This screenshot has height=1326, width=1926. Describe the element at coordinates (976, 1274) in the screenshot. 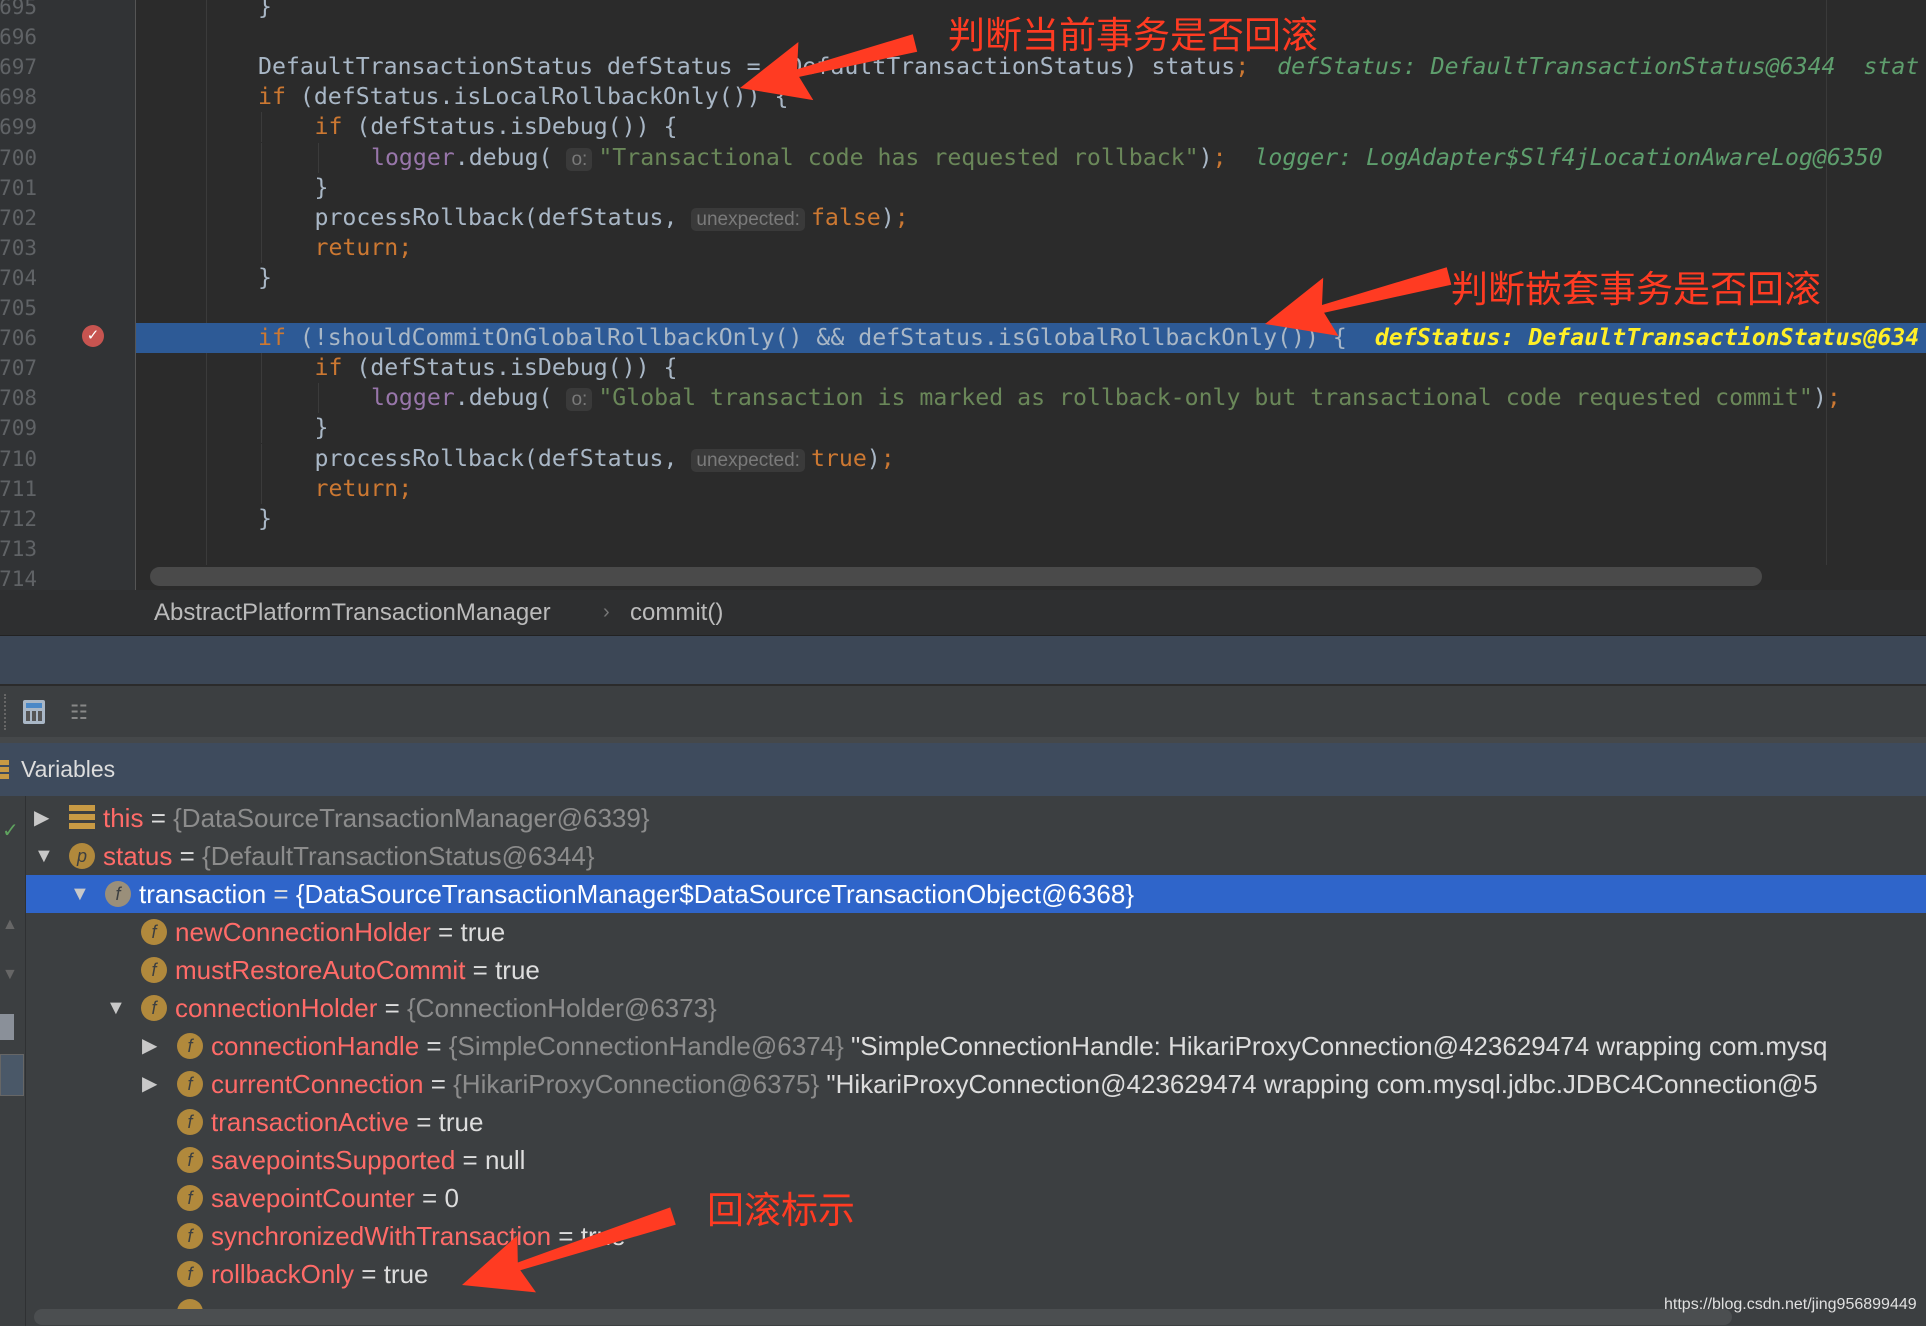

I see `variable-row: f rollbackOnly = true` at that location.